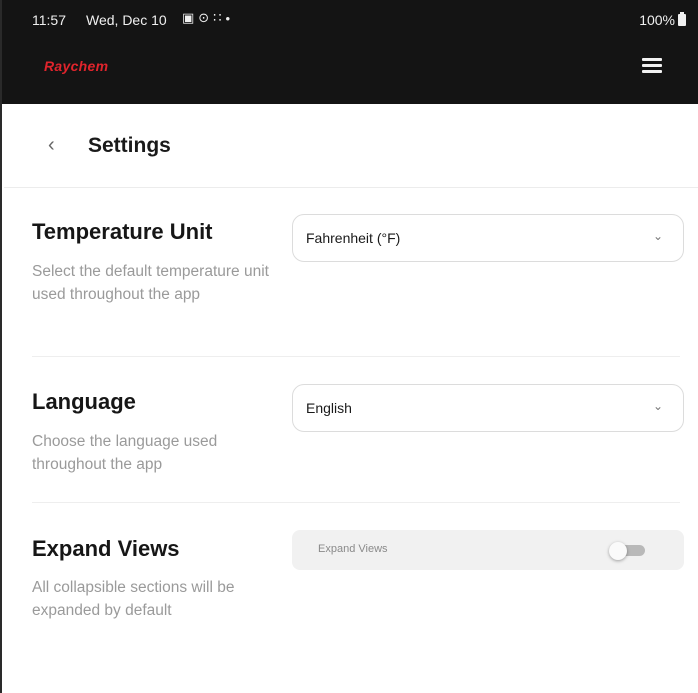  I want to click on sync-icon: ⊙, so click(204, 17).